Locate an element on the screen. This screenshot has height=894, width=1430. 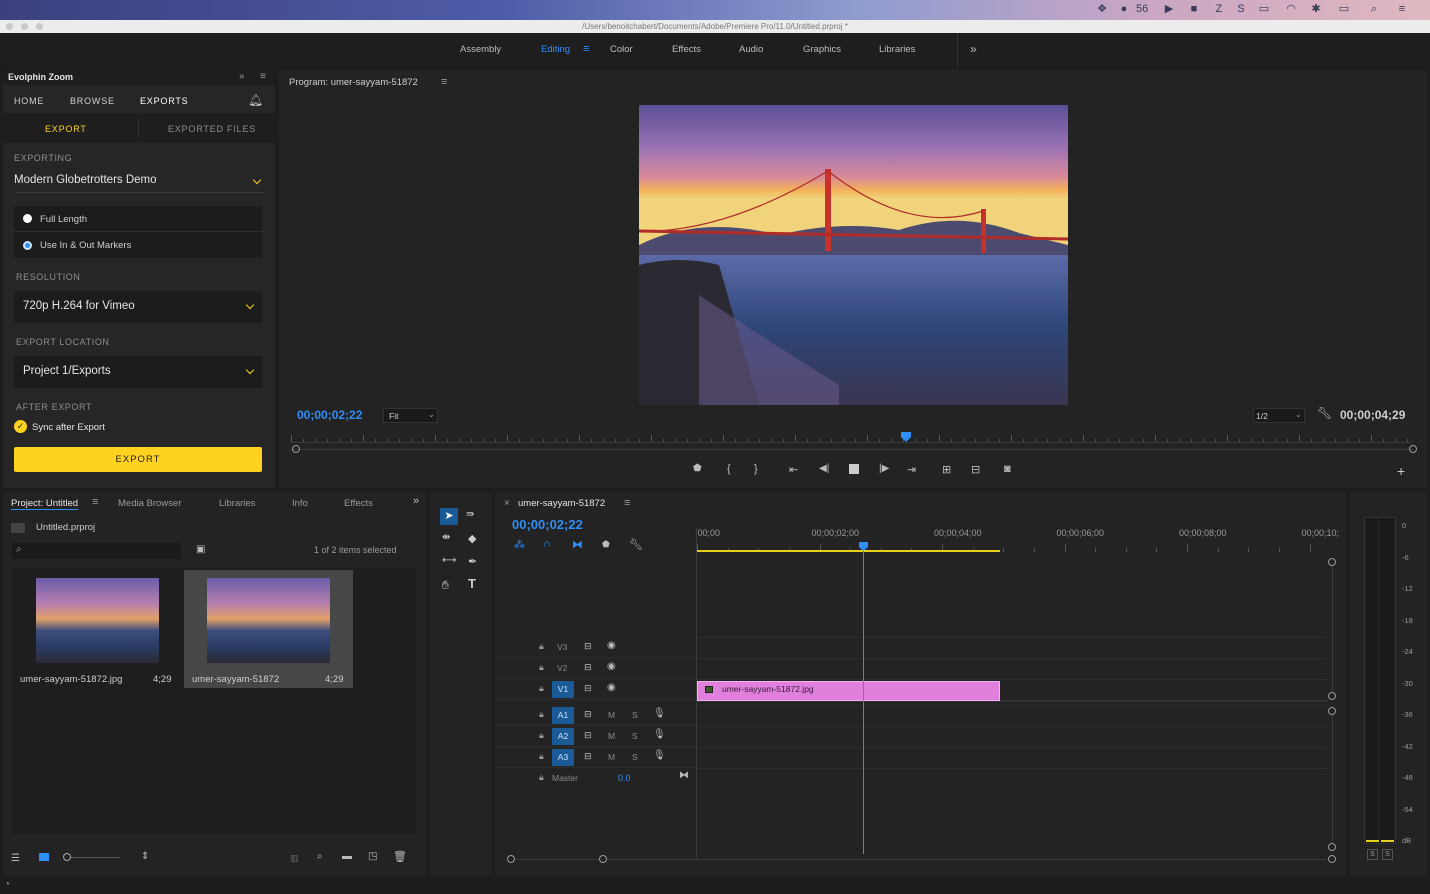
zoom-slider-handle is located at coordinates (67, 857).